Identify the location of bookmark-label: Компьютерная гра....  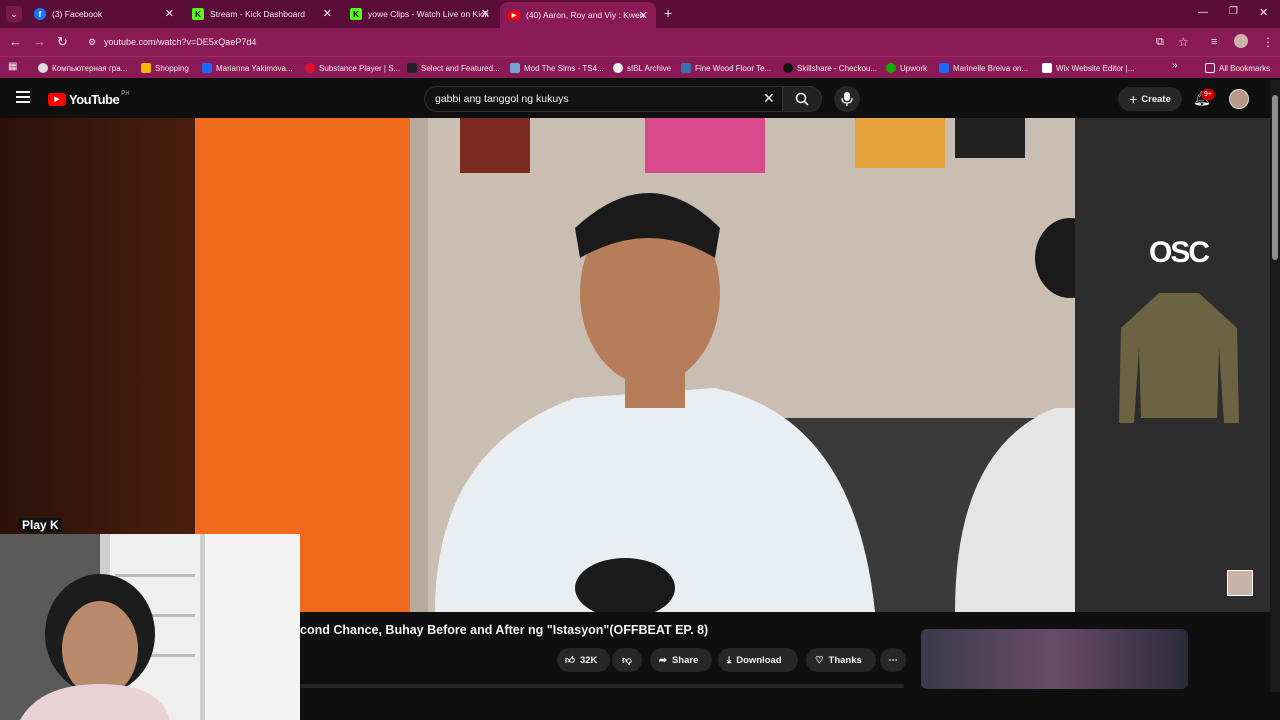
(90, 68).